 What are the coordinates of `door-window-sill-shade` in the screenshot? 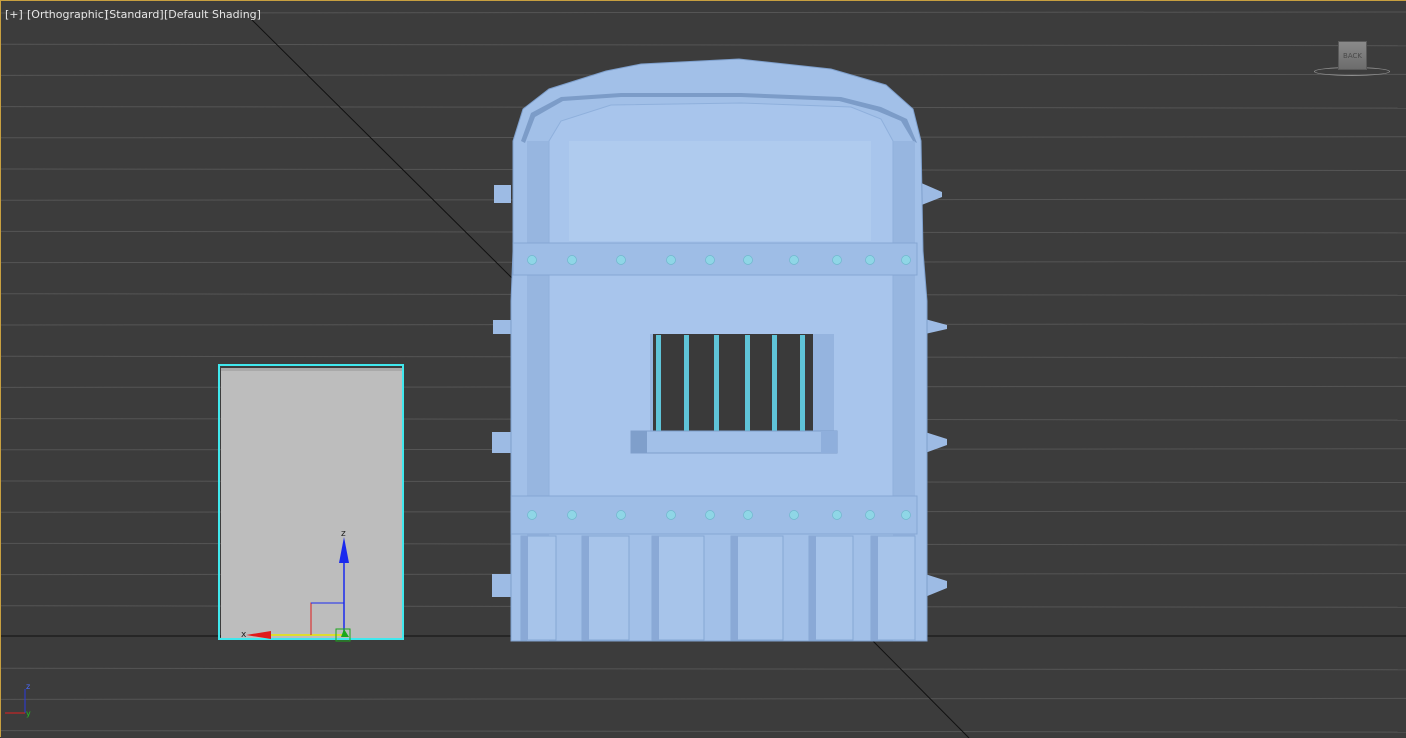 It's located at (639, 442).